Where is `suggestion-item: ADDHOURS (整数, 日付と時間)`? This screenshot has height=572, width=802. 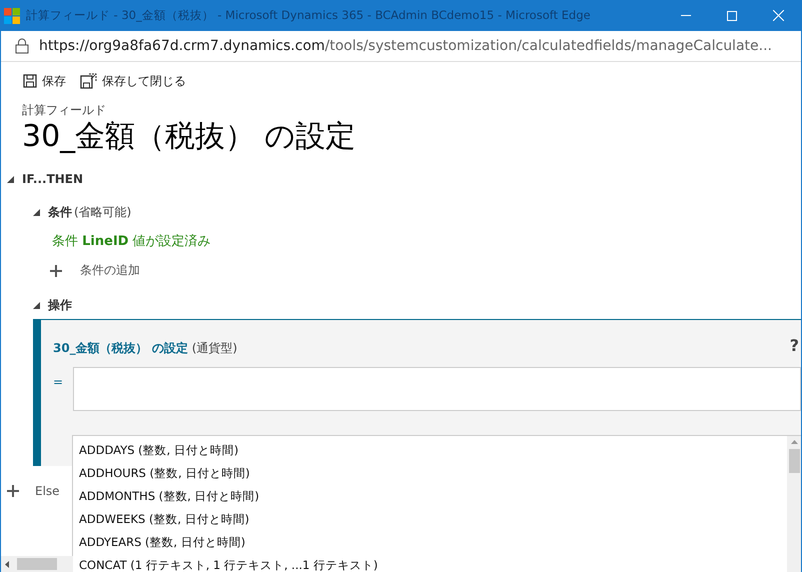 suggestion-item: ADDHOURS (整数, 日付と時間) is located at coordinates (430, 473).